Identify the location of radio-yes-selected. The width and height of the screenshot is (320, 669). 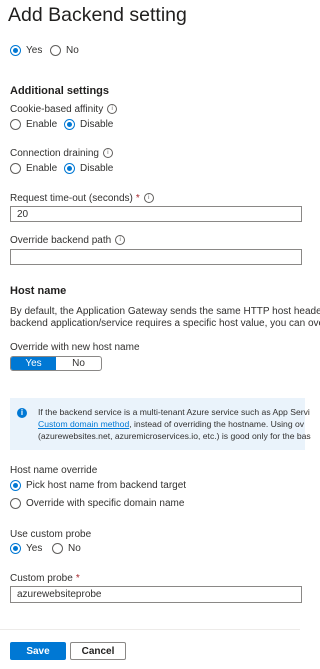
(15, 50).